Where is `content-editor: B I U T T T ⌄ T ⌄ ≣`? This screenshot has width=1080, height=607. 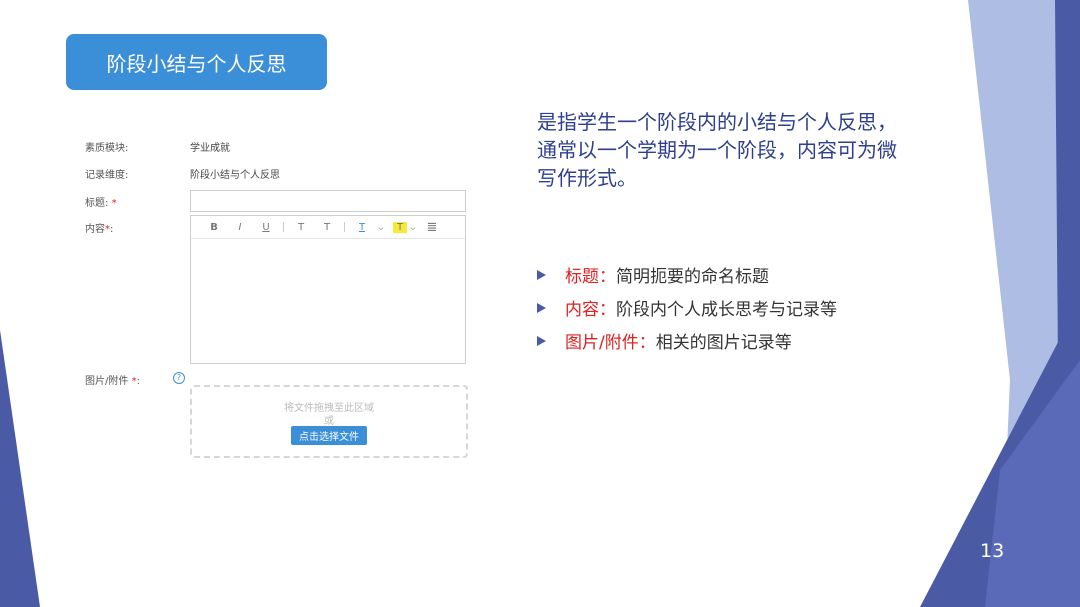
content-editor: B I U T T T ⌄ T ⌄ ≣ is located at coordinates (328, 289).